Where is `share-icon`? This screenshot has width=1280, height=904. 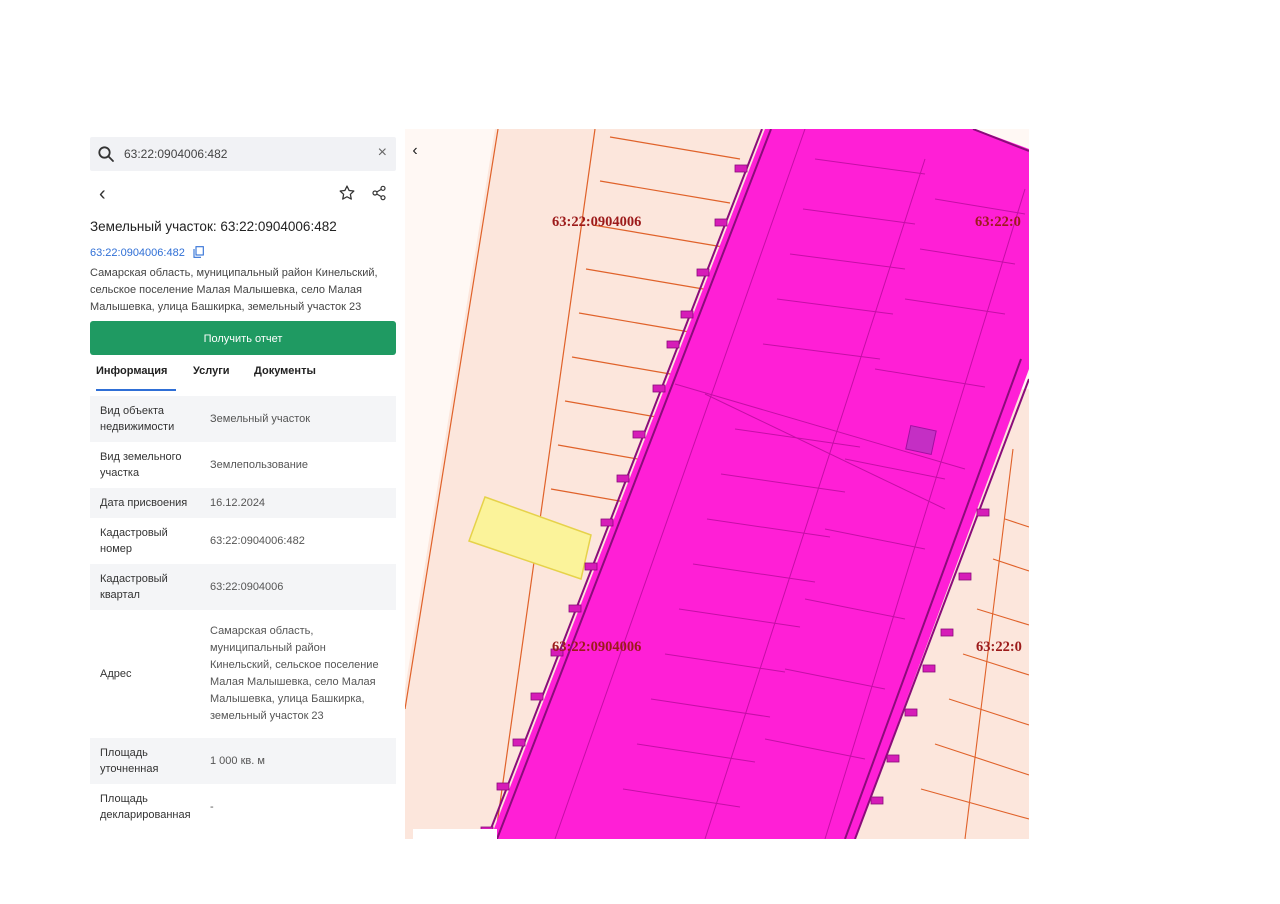
share-icon is located at coordinates (379, 193).